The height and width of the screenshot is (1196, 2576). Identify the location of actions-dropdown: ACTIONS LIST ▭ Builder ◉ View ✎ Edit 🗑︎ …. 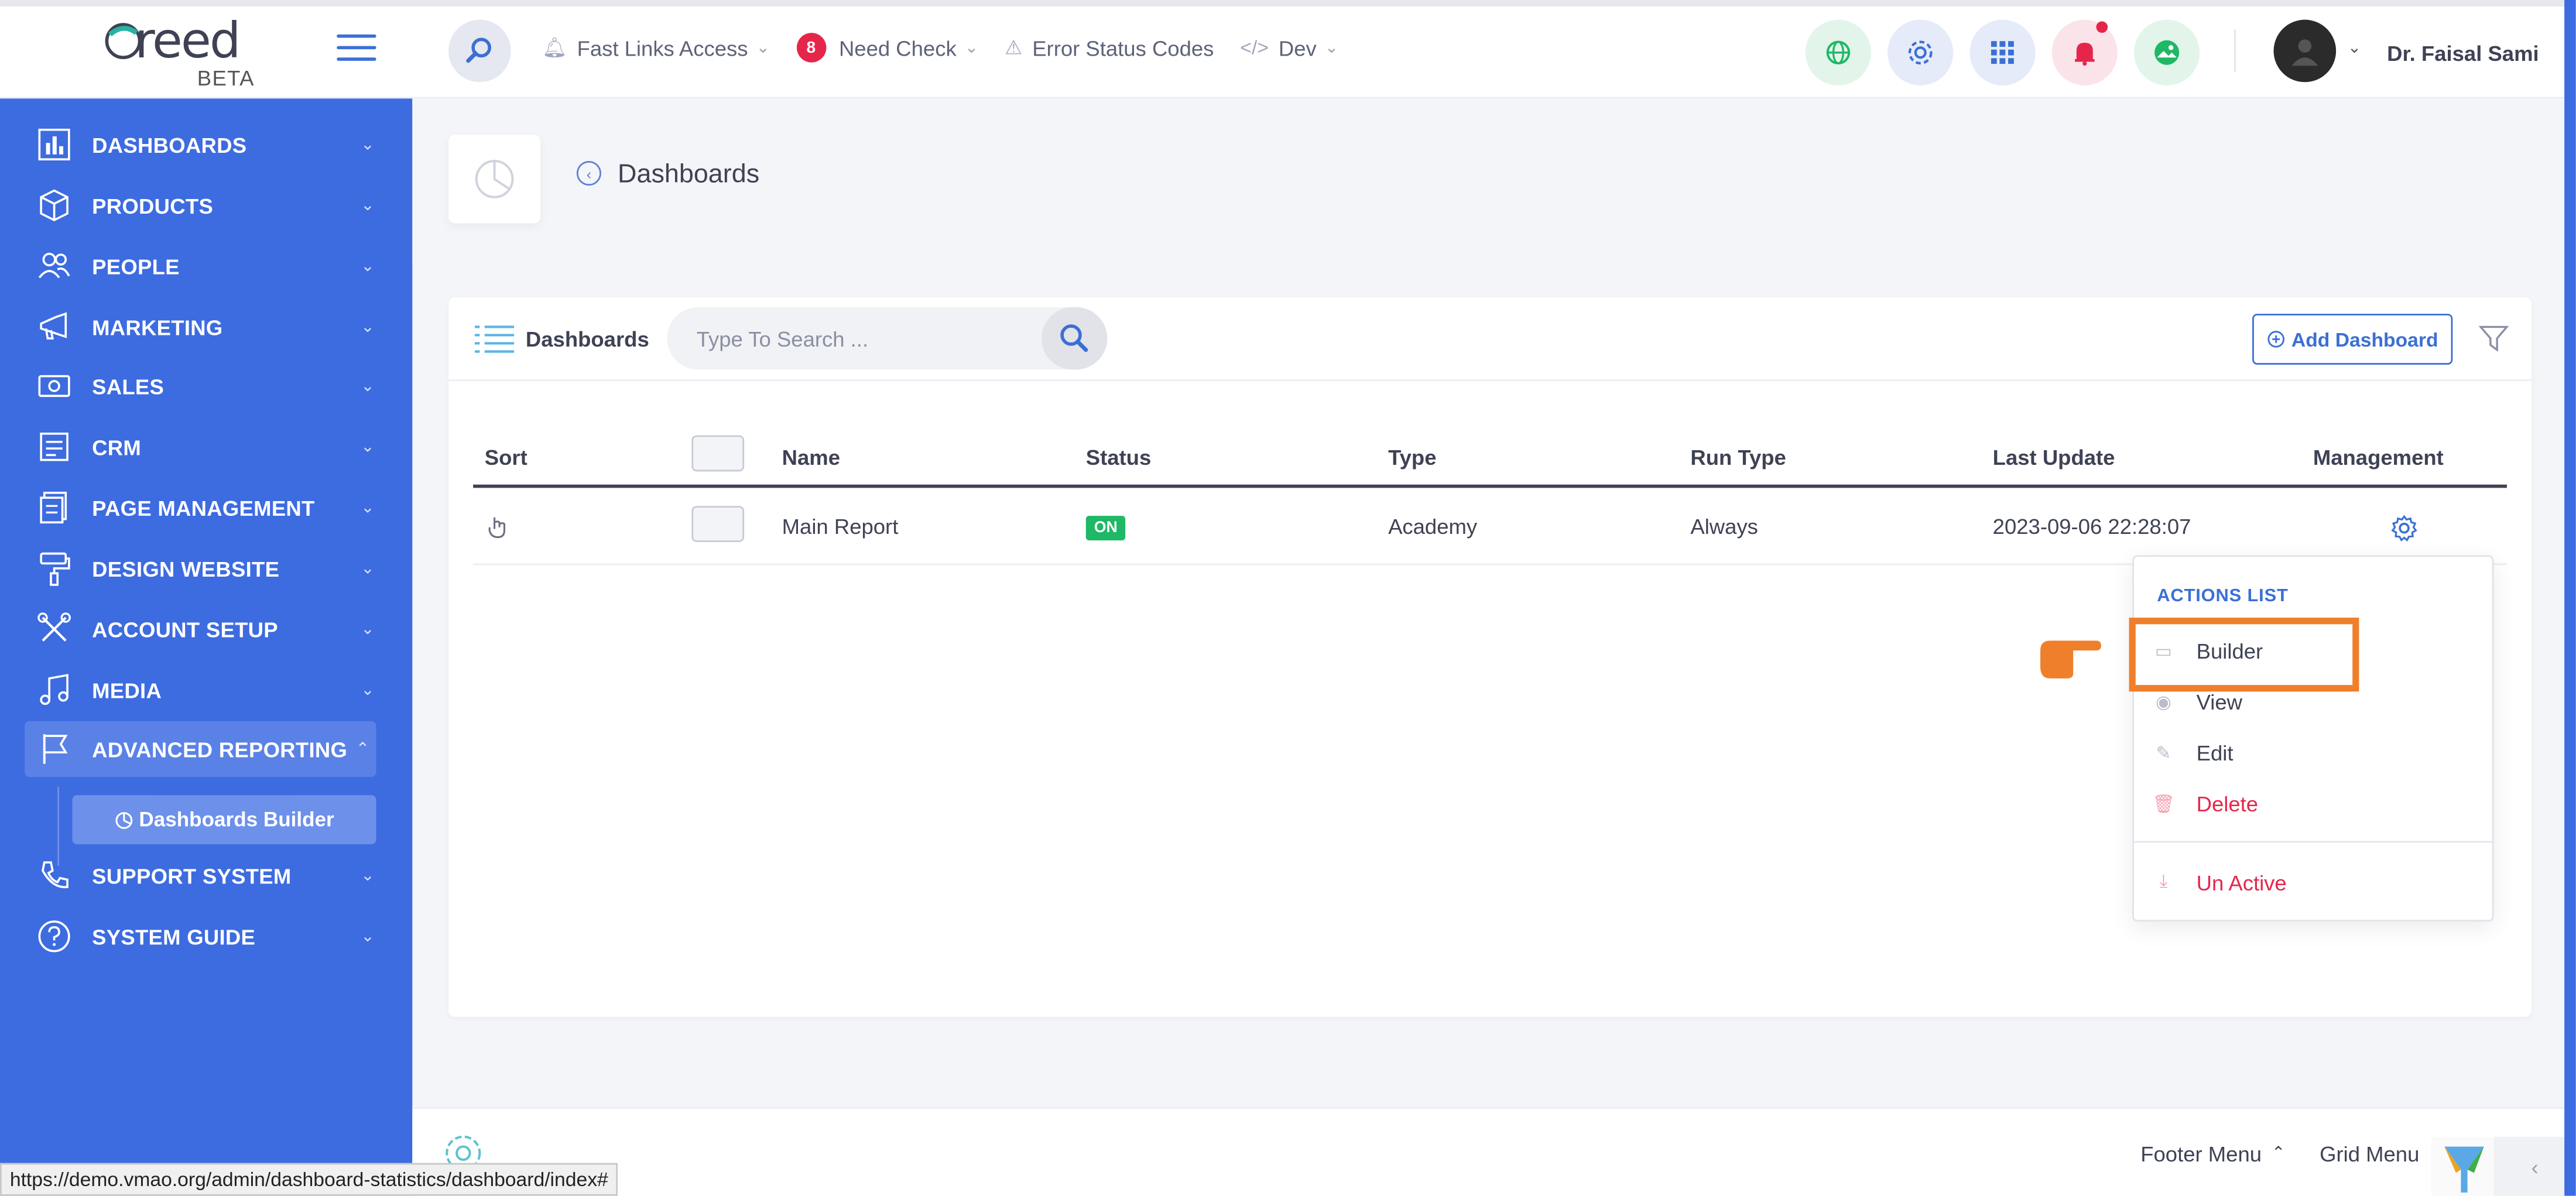
(2313, 738).